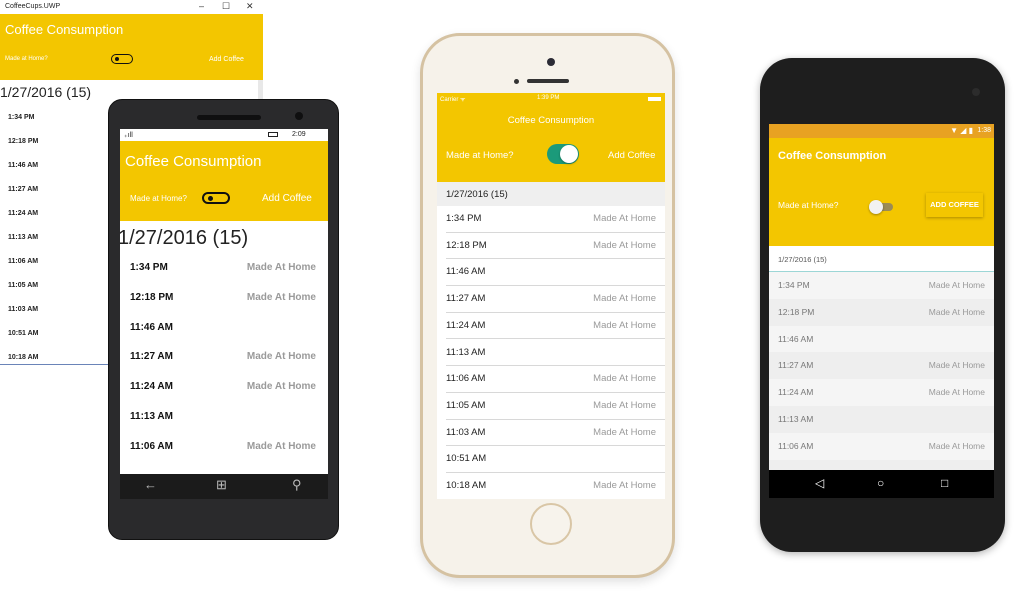 The image size is (1024, 595). Describe the element at coordinates (881, 259) in the screenshot. I see `group-header: 1/27/2016 (15)` at that location.